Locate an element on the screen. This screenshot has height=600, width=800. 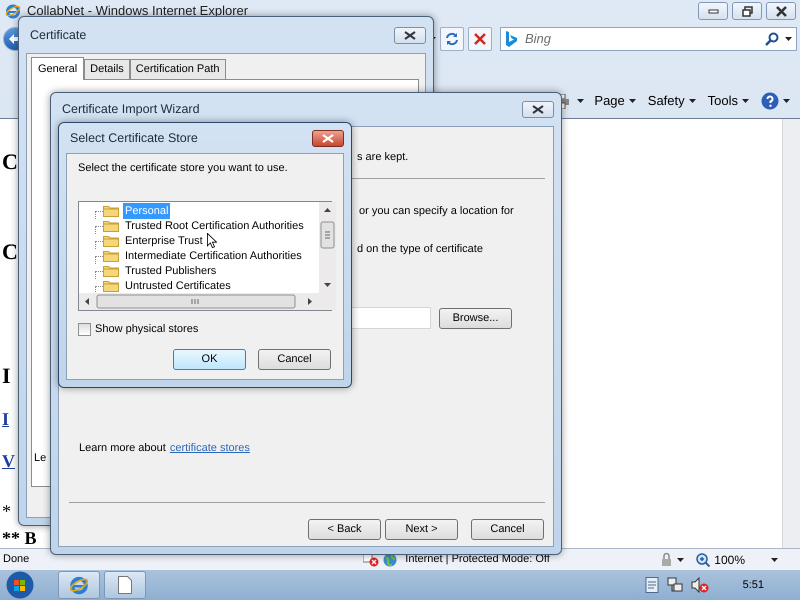
page-heading: I is located at coordinates (6, 376).